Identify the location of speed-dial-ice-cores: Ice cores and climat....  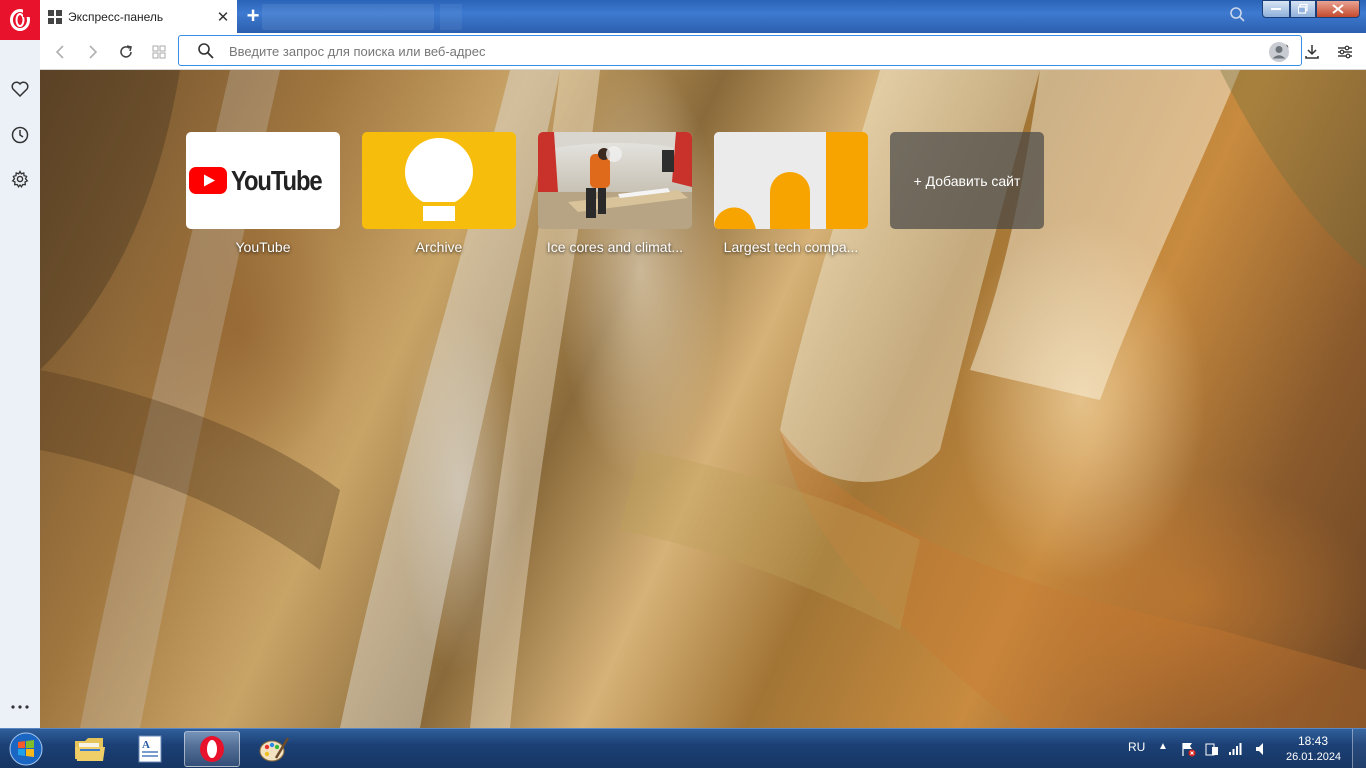
(615, 193).